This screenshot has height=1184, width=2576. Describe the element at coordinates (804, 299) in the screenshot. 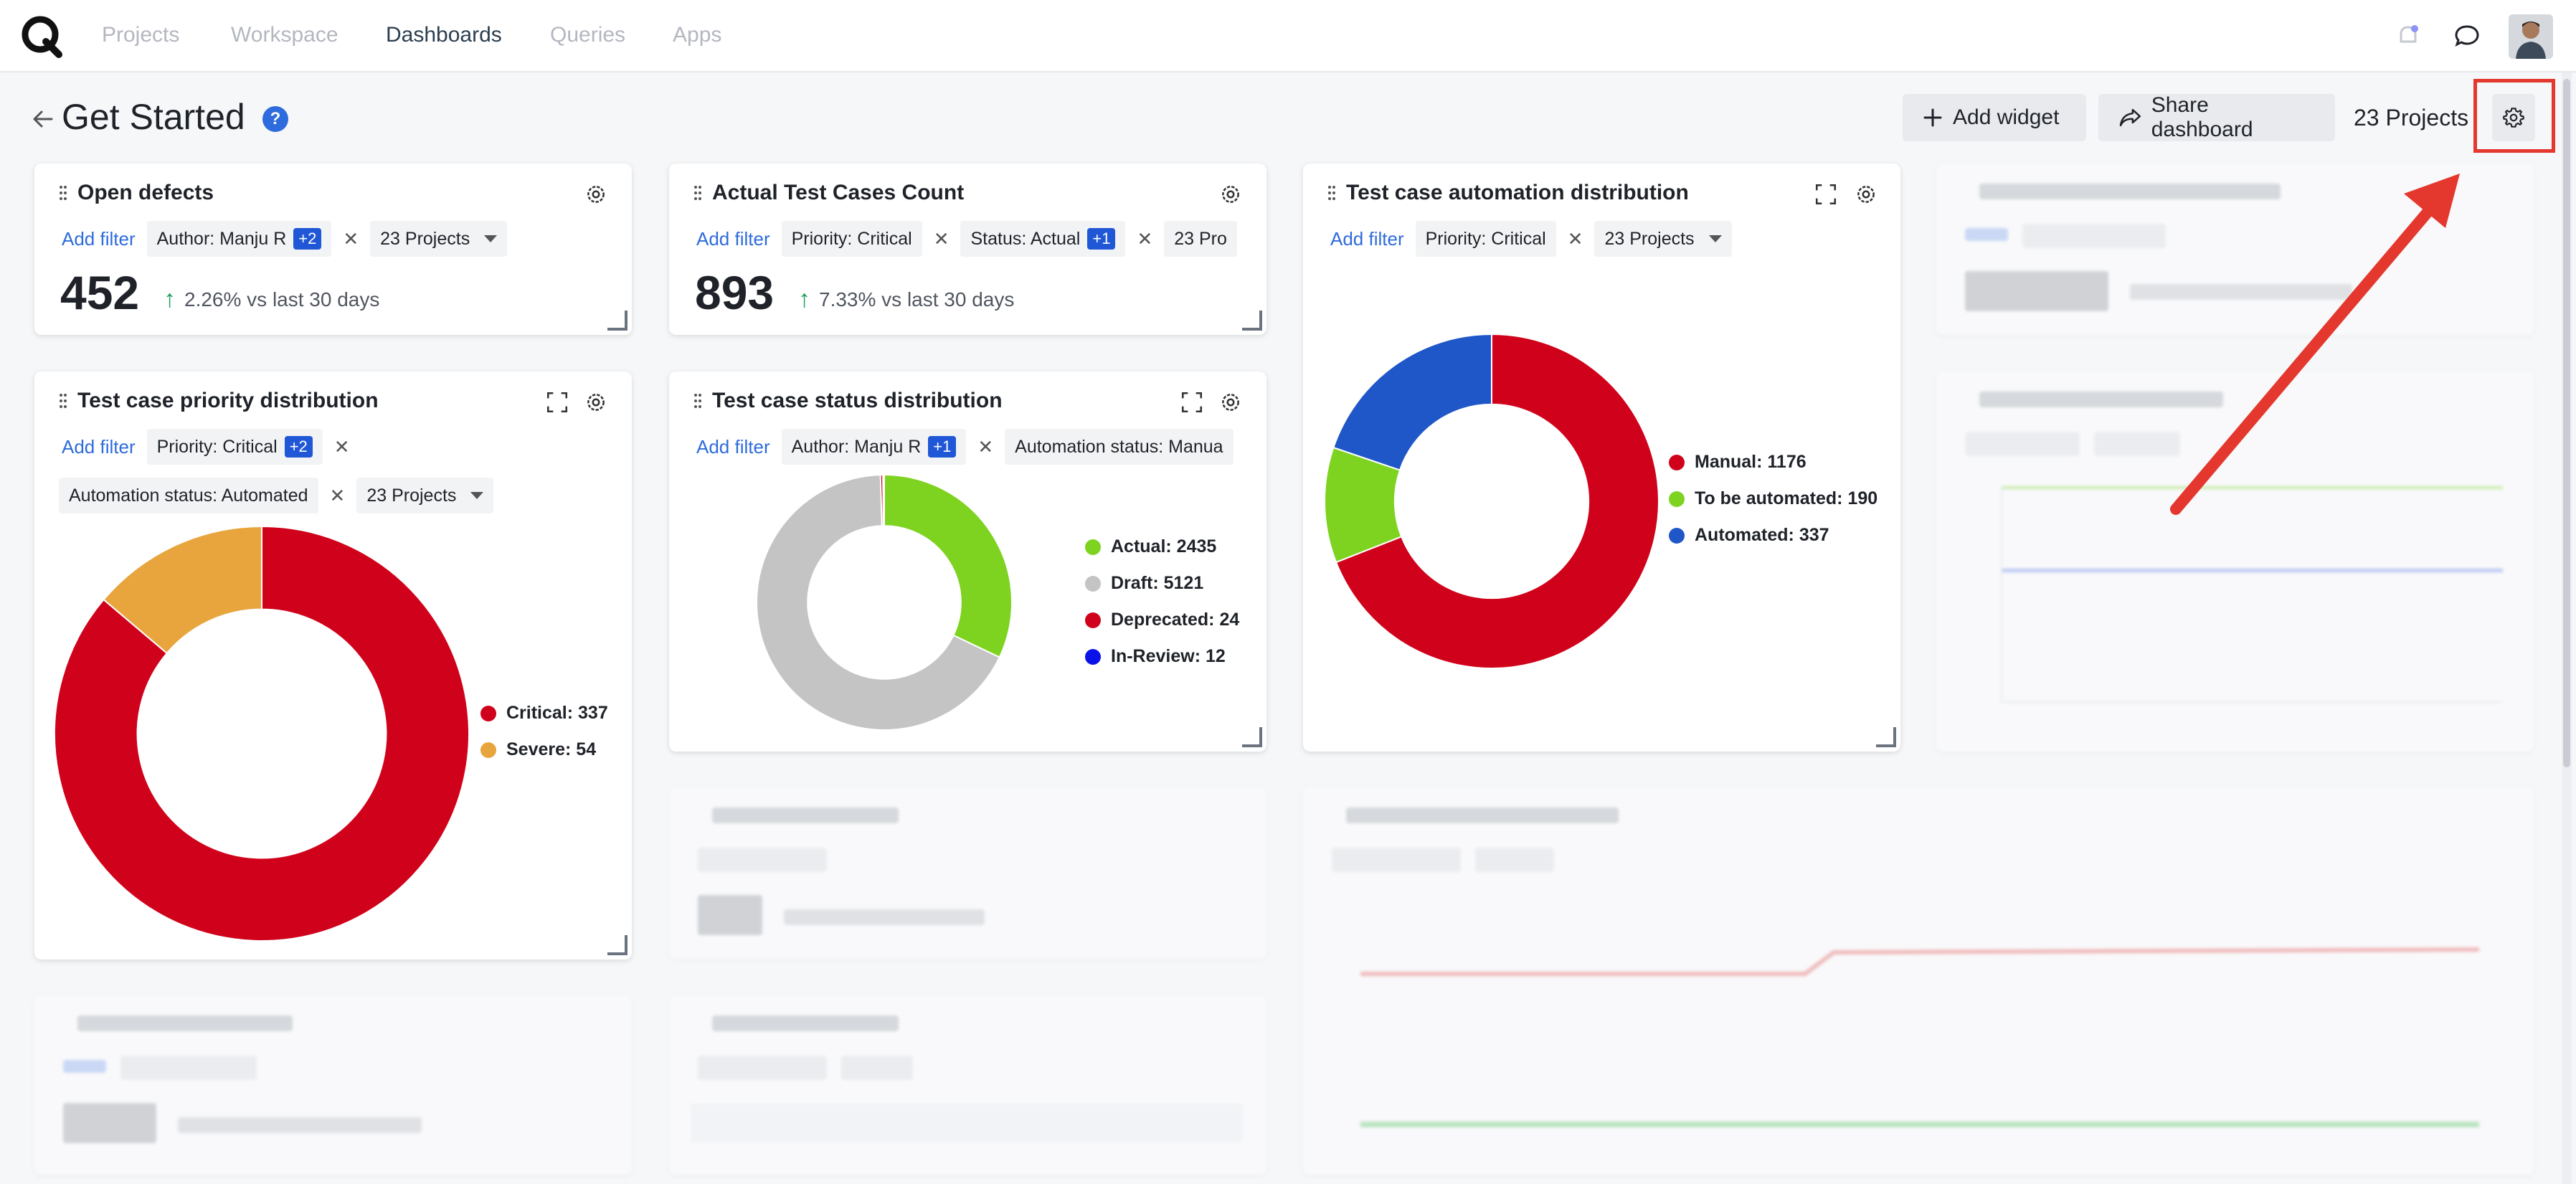

I see `trend-up-icon: ↑` at that location.